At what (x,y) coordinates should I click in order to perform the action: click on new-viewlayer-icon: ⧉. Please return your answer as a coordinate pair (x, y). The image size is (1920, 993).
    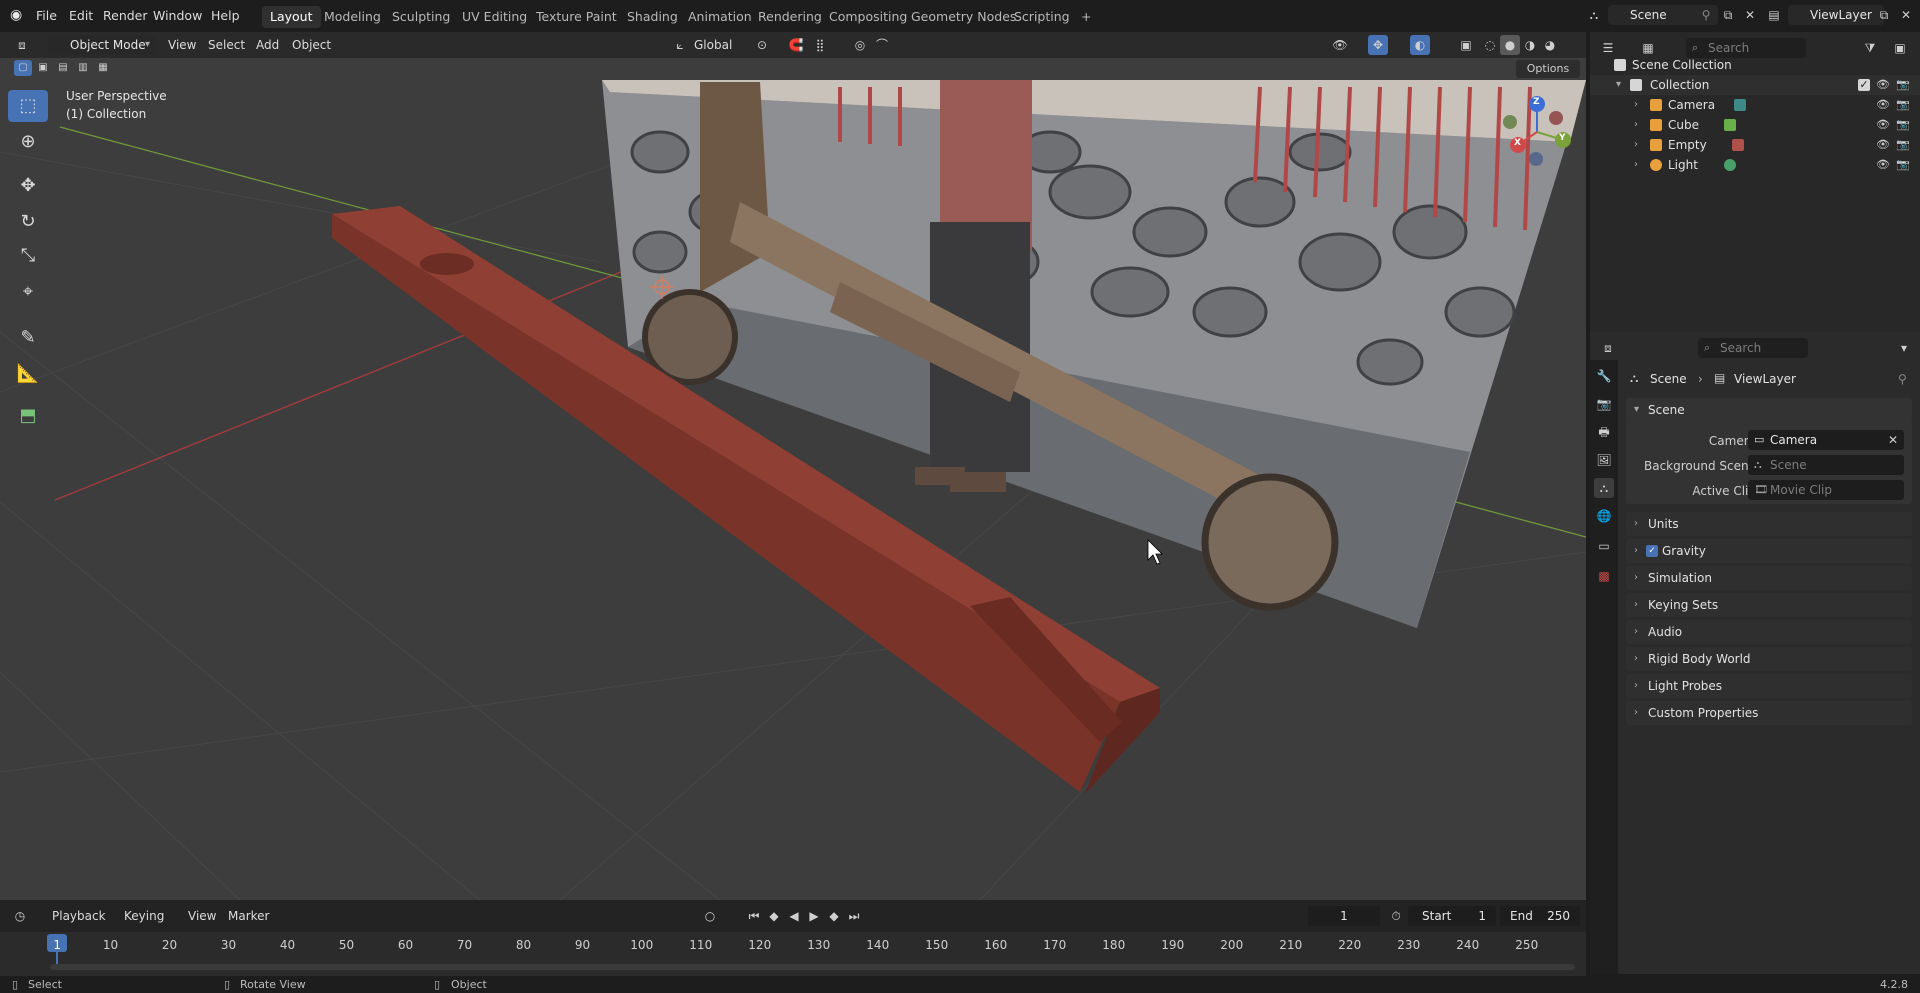
    Looking at the image, I should click on (1884, 15).